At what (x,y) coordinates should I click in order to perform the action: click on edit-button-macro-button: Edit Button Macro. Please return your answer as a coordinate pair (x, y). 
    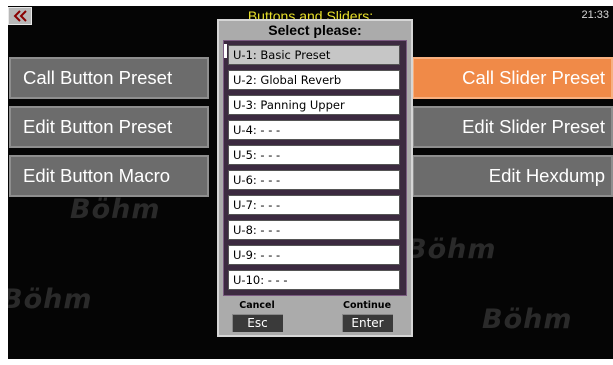
    Looking at the image, I should click on (109, 176).